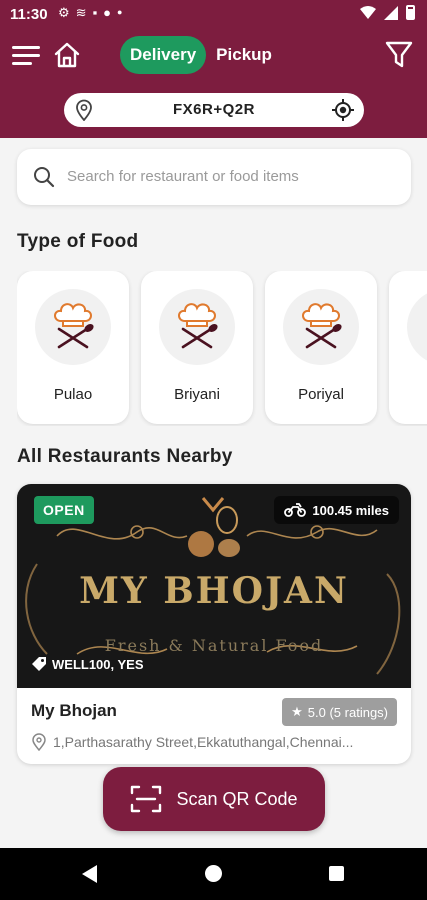 The image size is (427, 900). What do you see at coordinates (146, 799) in the screenshot?
I see `qr-scan-icon` at bounding box center [146, 799].